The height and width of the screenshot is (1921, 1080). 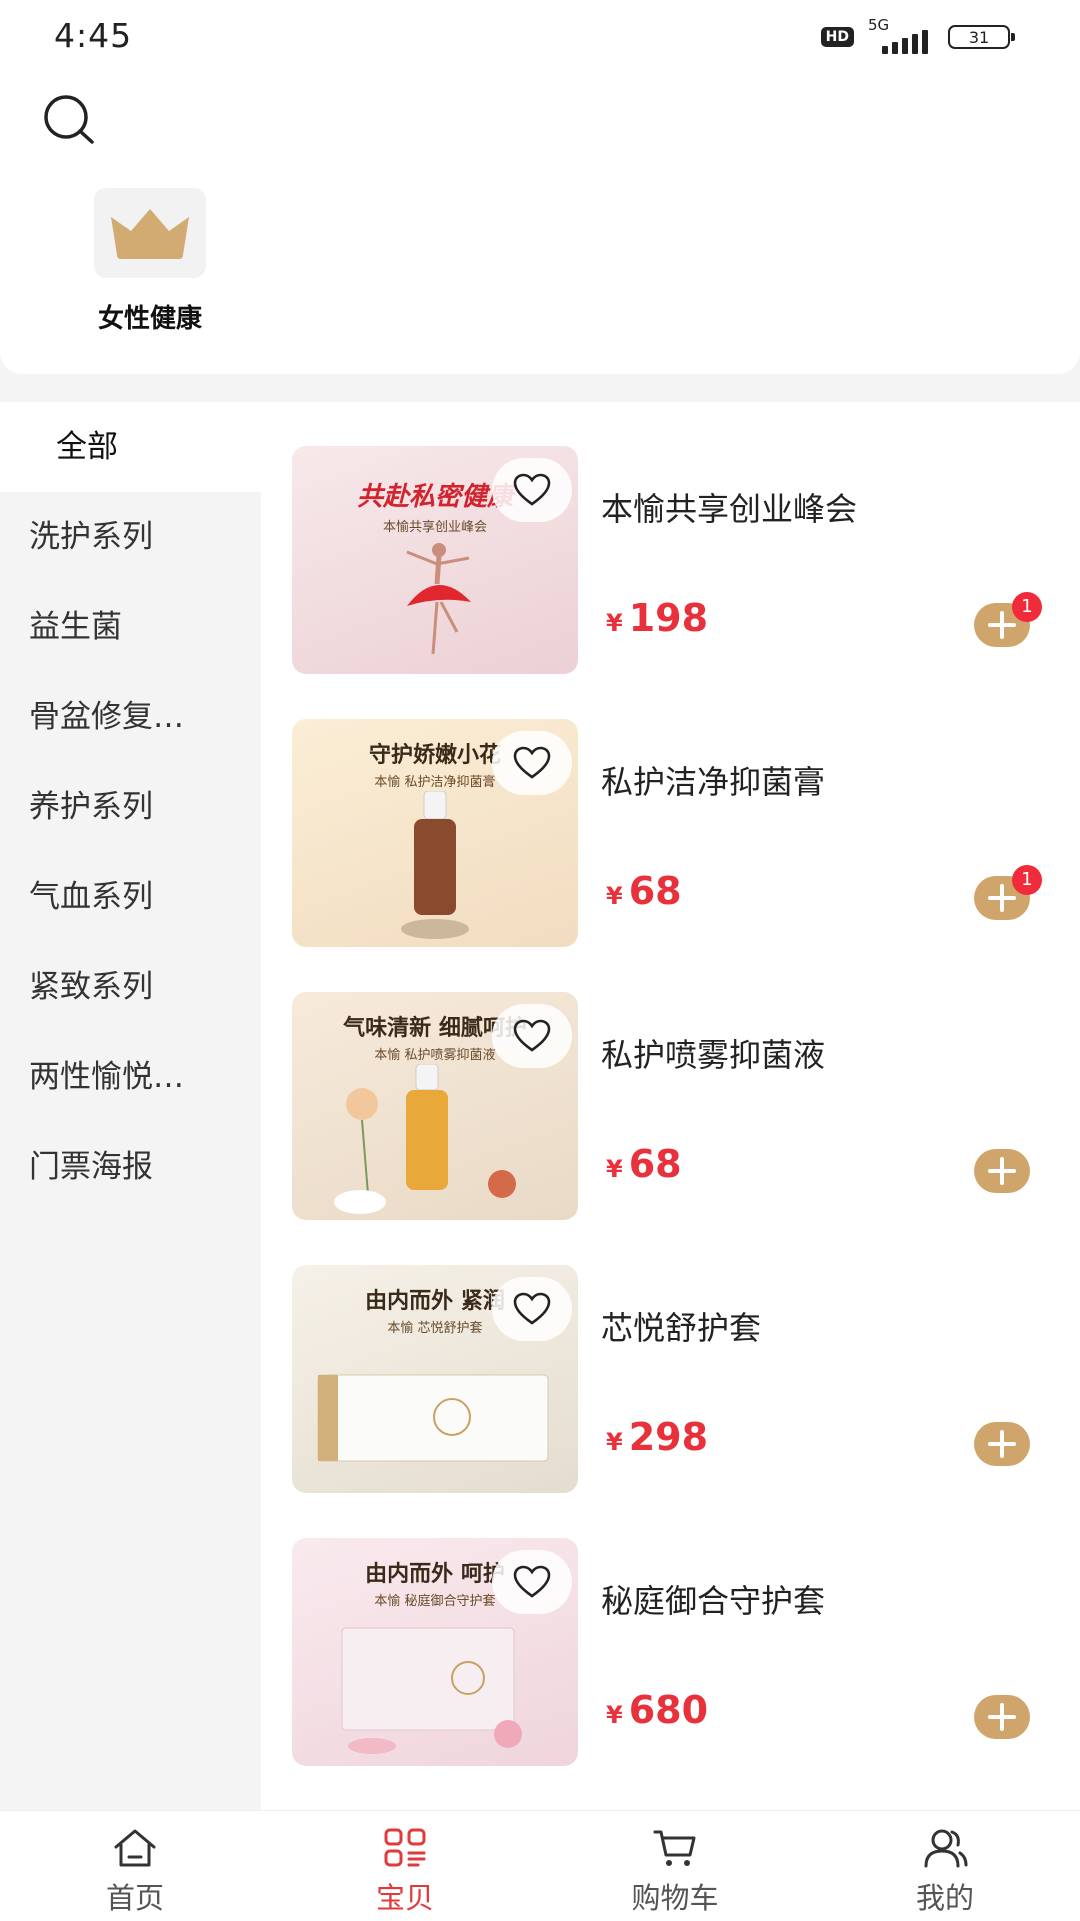 What do you see at coordinates (675, 1898) in the screenshot?
I see `nav-label: 购物车` at bounding box center [675, 1898].